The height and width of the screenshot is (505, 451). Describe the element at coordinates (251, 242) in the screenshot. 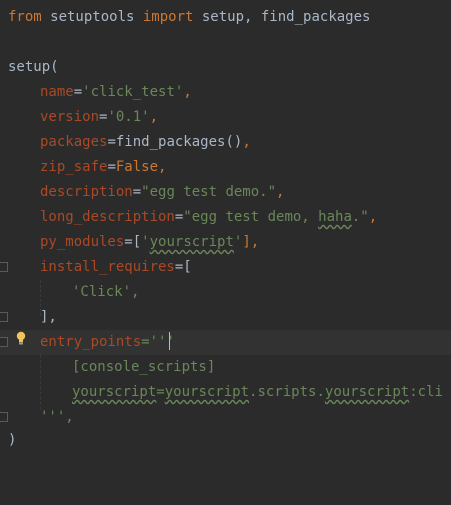

I see `comma: ],` at that location.